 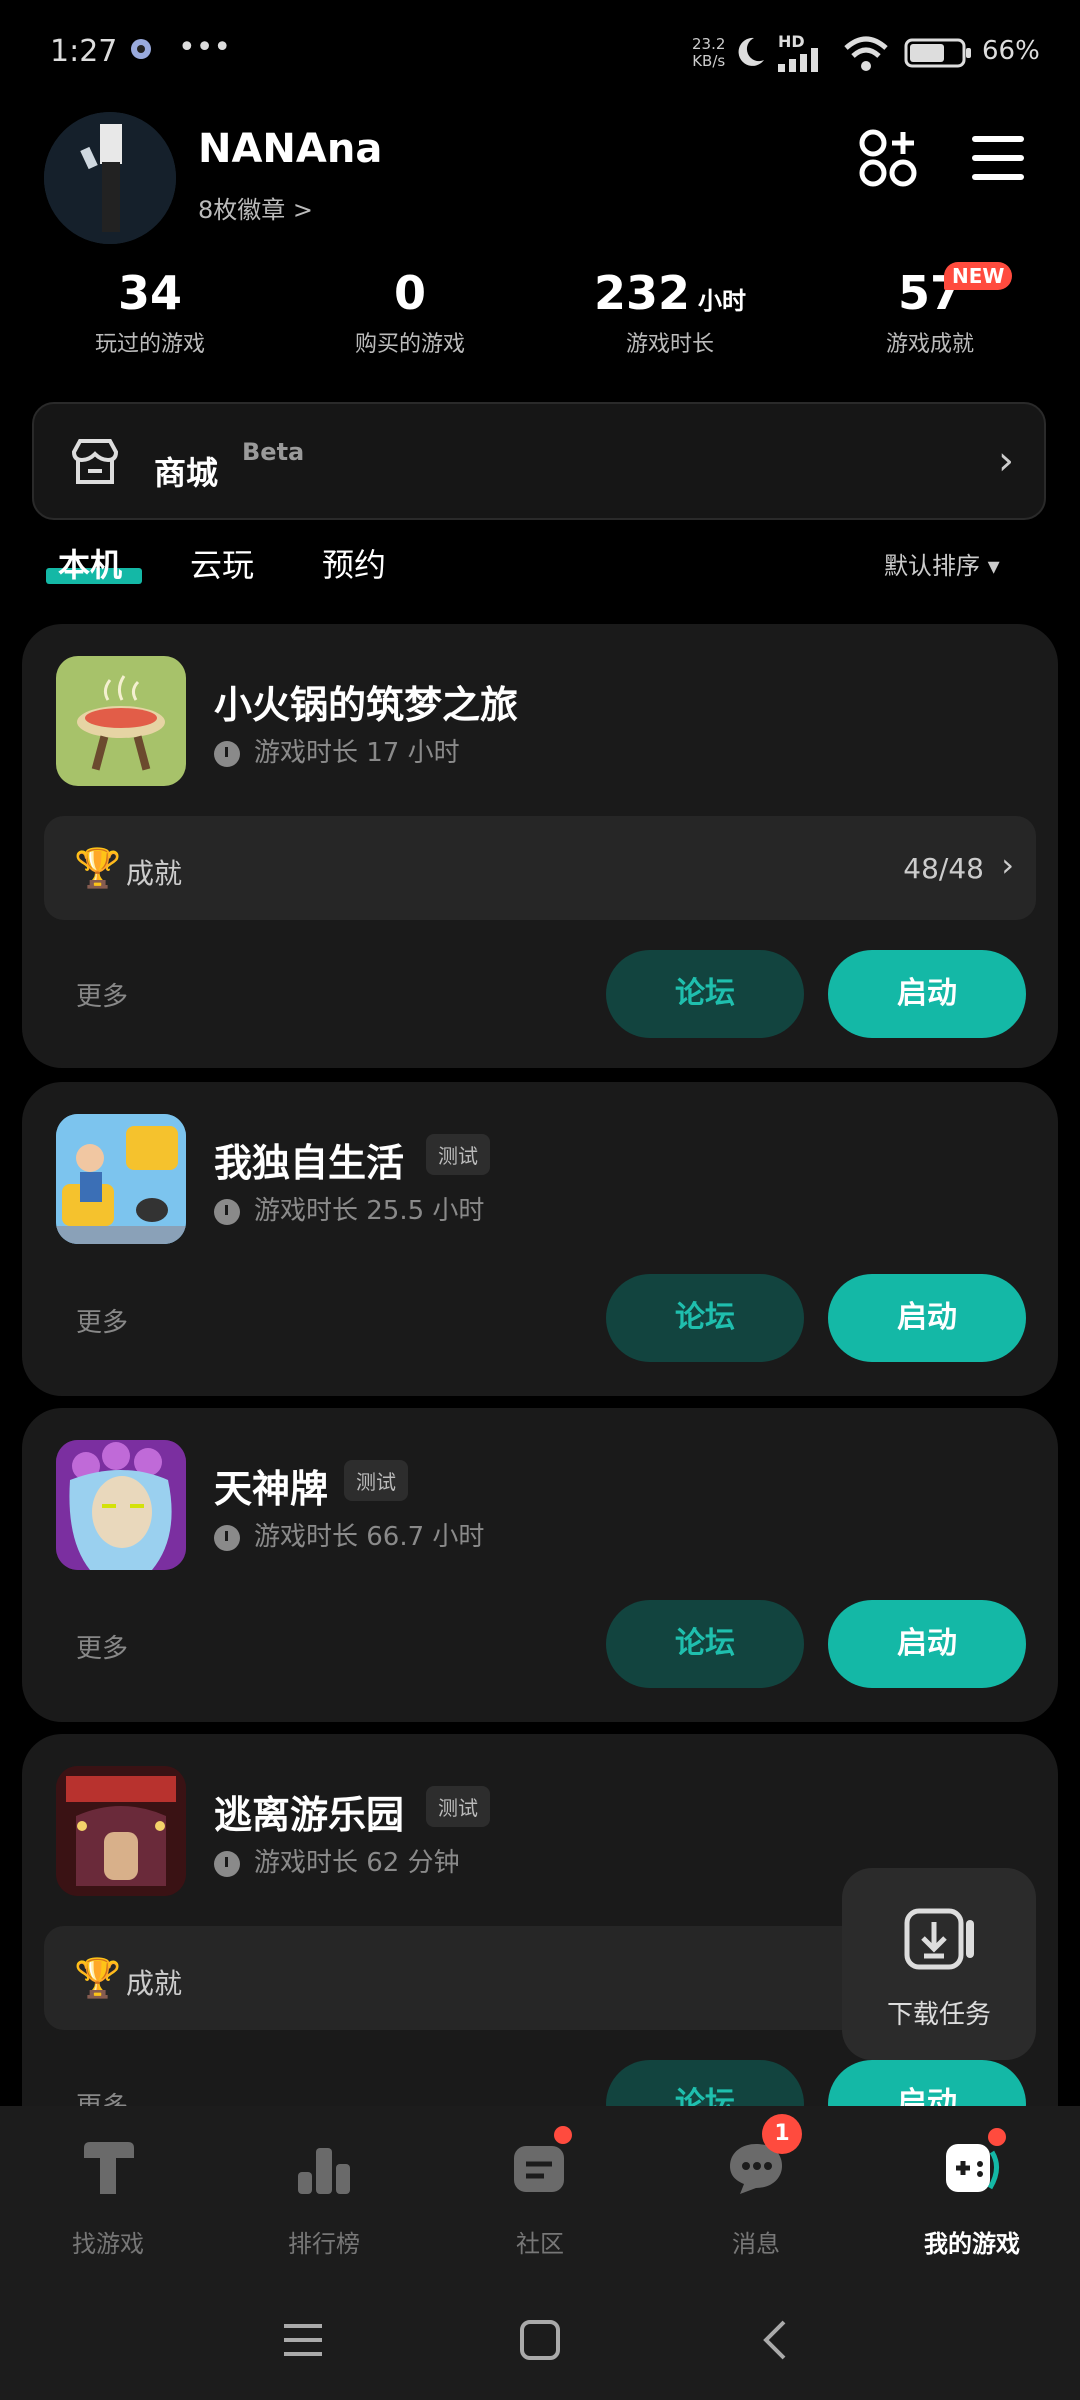 I want to click on nav-find-game: 找游戏, so click(x=108, y=2192).